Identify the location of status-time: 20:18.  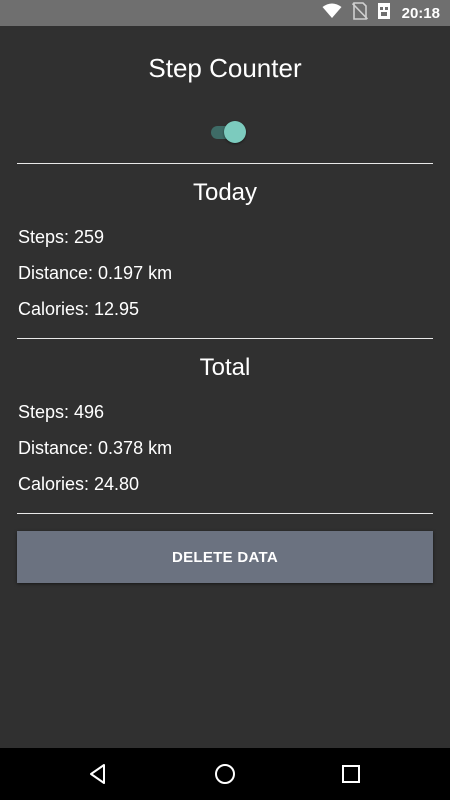
(420, 13).